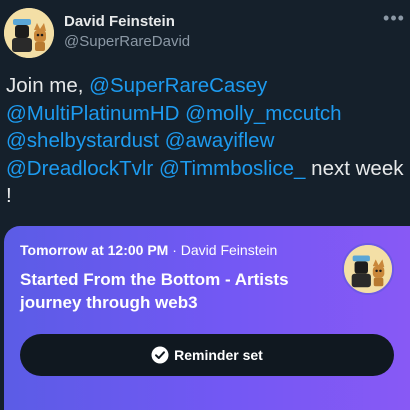 This screenshot has height=410, width=410. Describe the element at coordinates (127, 41) in the screenshot. I see `author-handle: @SuperRareDavid` at that location.